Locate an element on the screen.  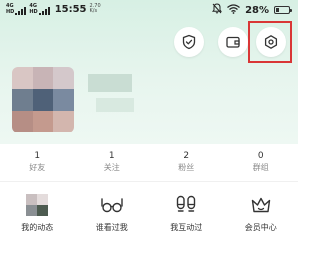
profile-name-blurred is located at coordinates (110, 83).